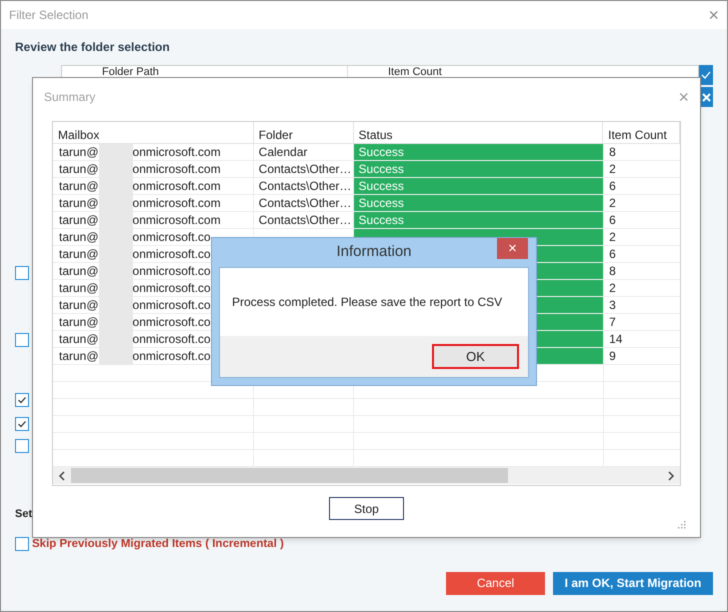 Image resolution: width=728 pixels, height=612 pixels. What do you see at coordinates (153, 132) in the screenshot?
I see `column-header: Mailbox` at bounding box center [153, 132].